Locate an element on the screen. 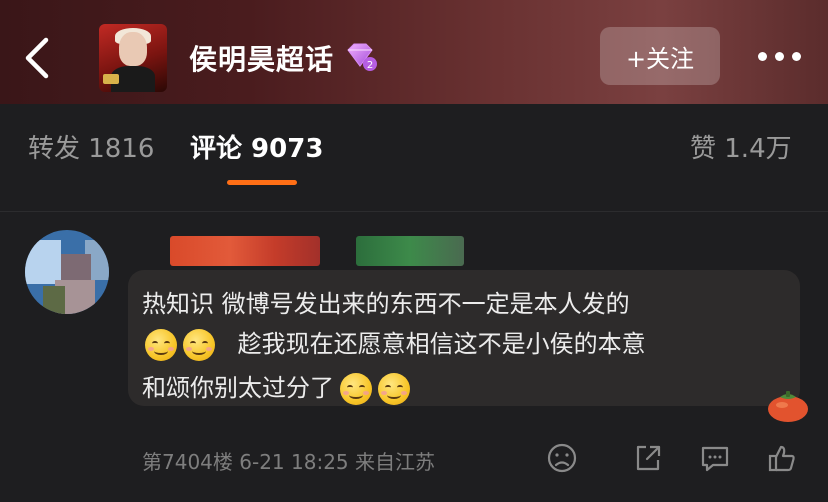 Image resolution: width=828 pixels, height=502 pixels. tab-reposts: 转发 1816 is located at coordinates (91, 146).